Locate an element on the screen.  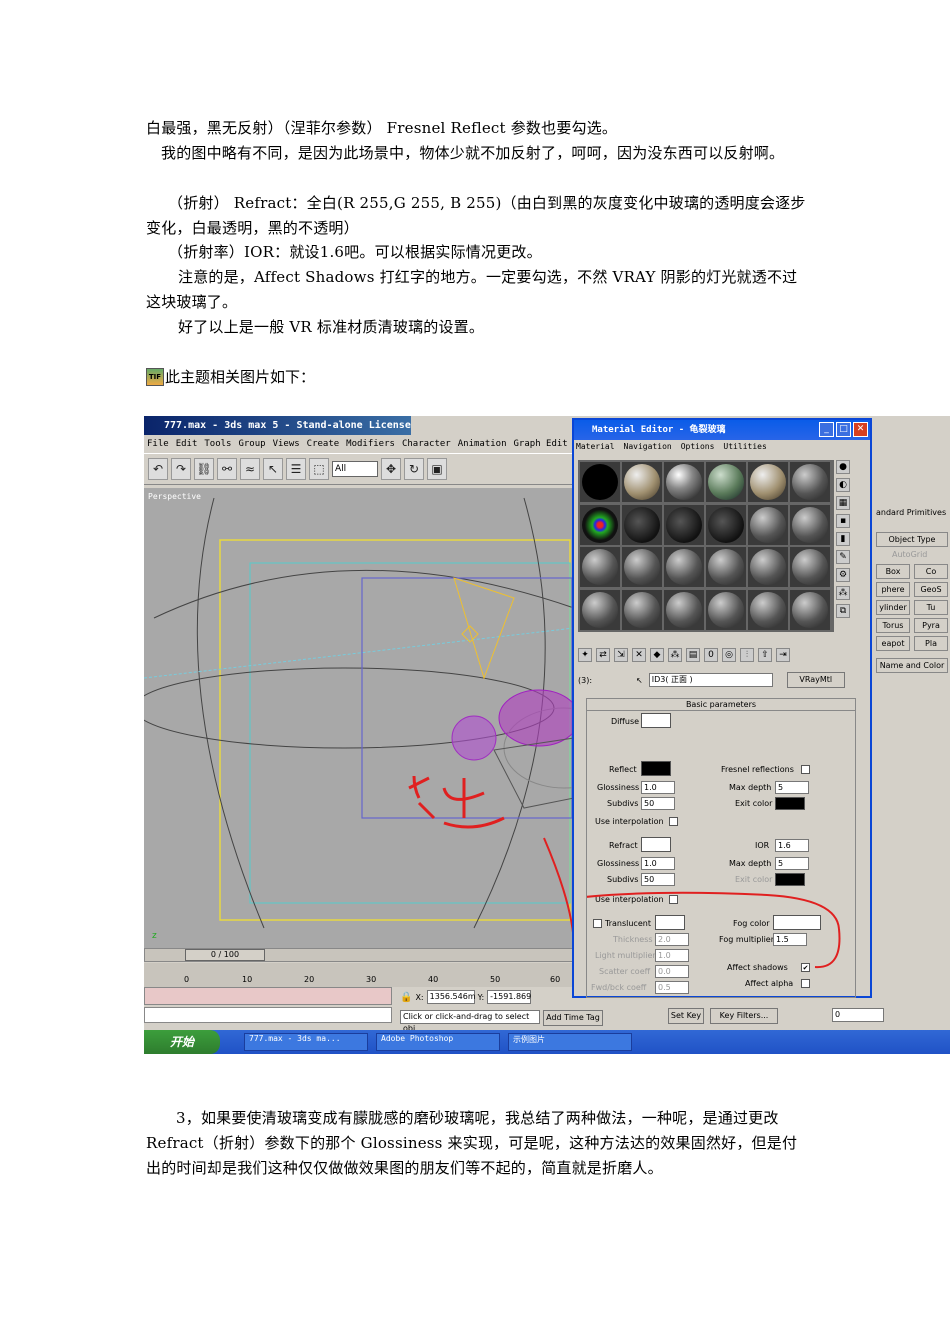
light-multiplier-spinner: 1.0 is located at coordinates (672, 955).